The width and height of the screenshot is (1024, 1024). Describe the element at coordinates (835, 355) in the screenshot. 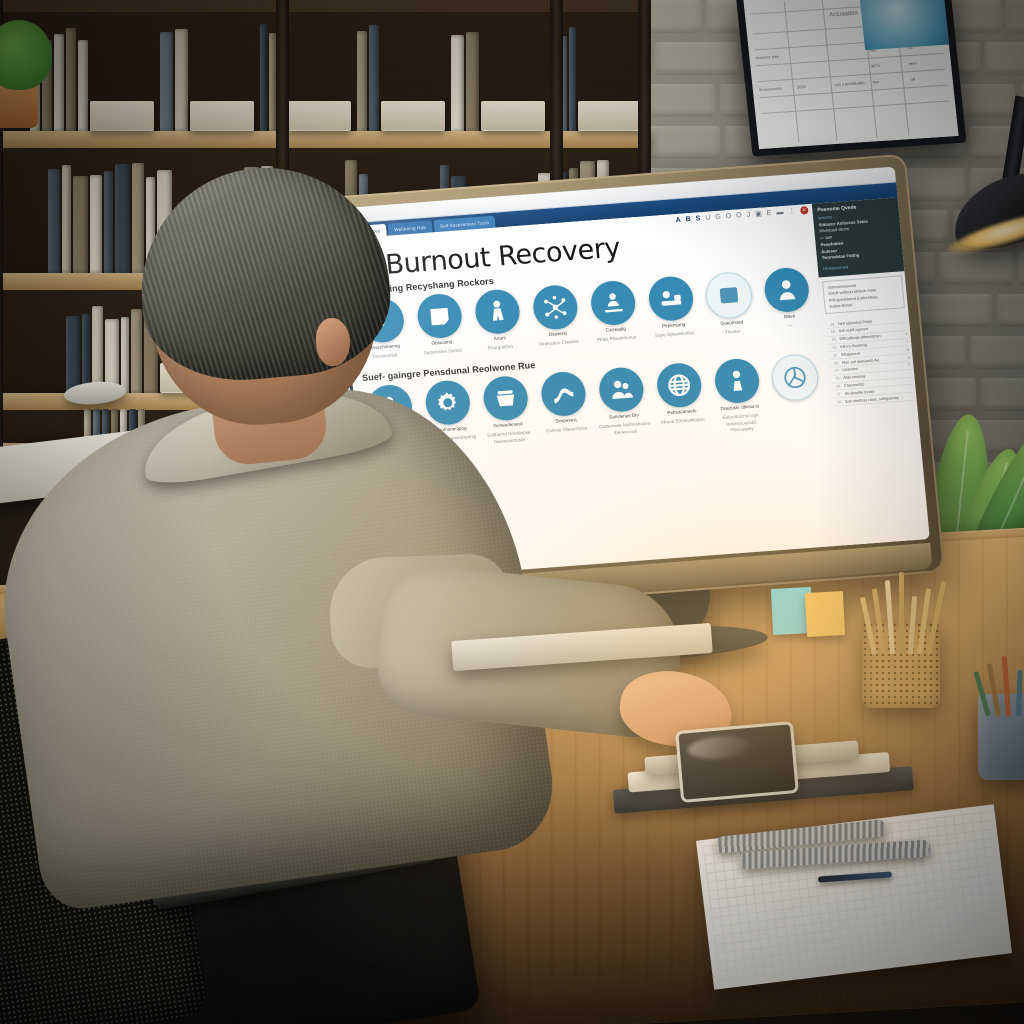

I see `list-item-number: 22.` at that location.